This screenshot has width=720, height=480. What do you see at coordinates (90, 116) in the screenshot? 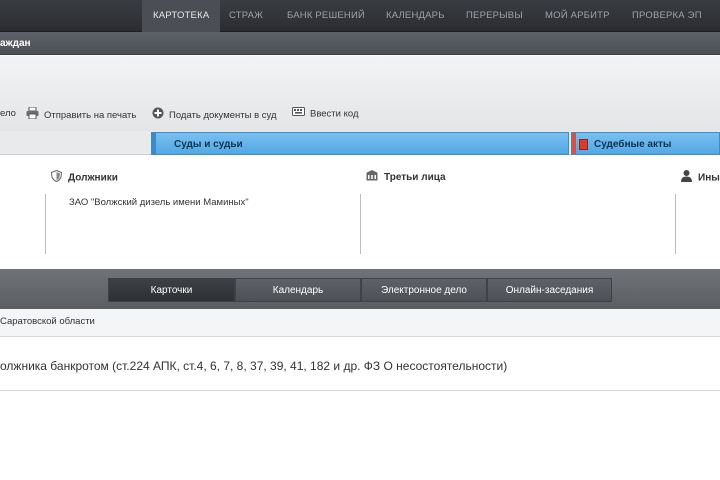
I see `print-label: Отправить на печать` at bounding box center [90, 116].